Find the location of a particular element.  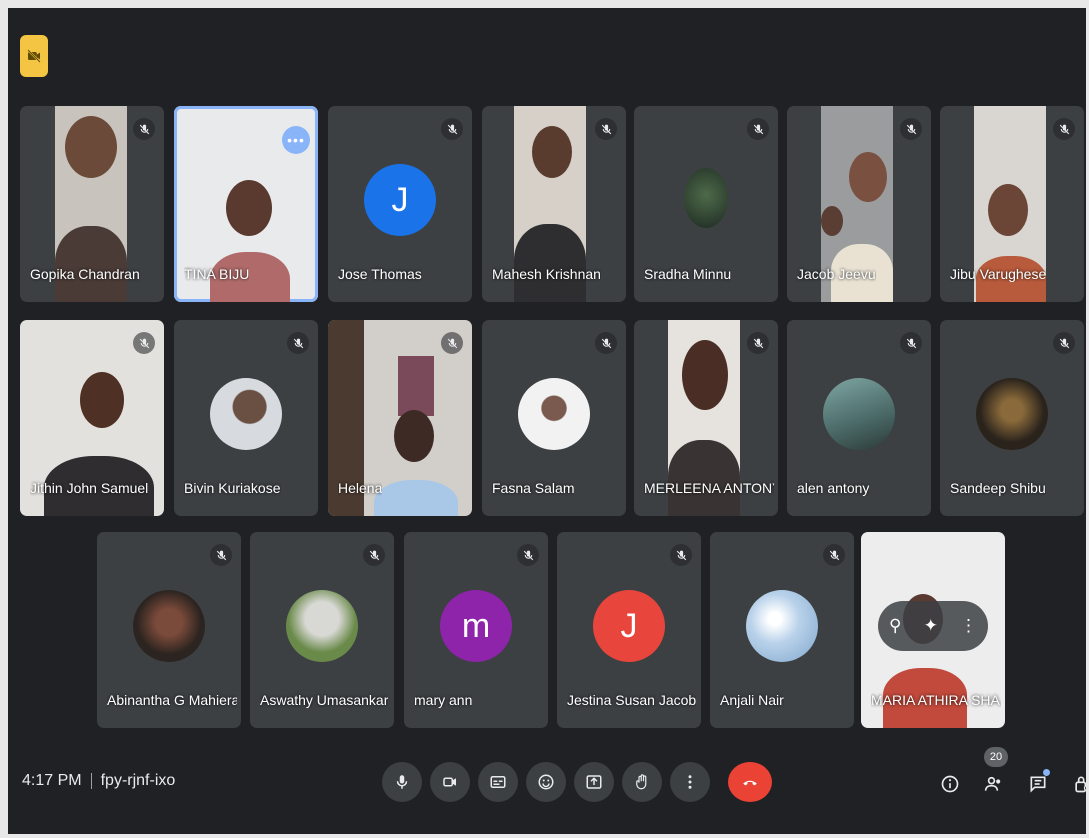

participant-tile: Aswathy Umasankar is located at coordinates (322, 630).